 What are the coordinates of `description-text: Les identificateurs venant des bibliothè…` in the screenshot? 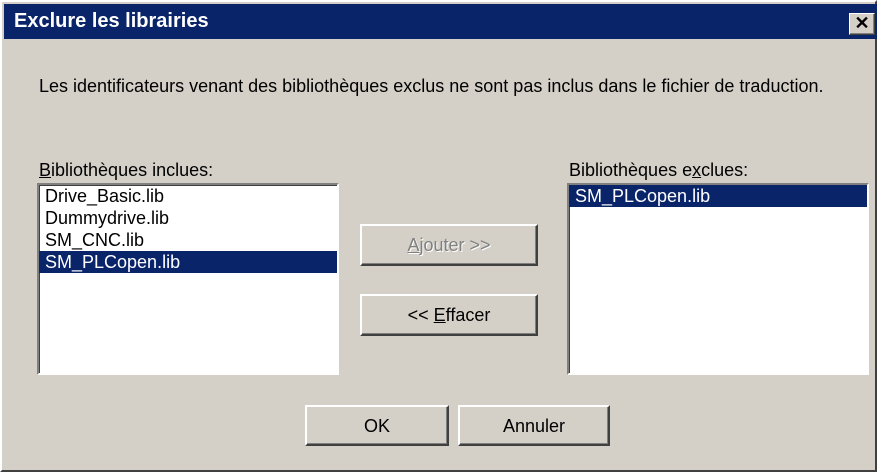 It's located at (431, 86).